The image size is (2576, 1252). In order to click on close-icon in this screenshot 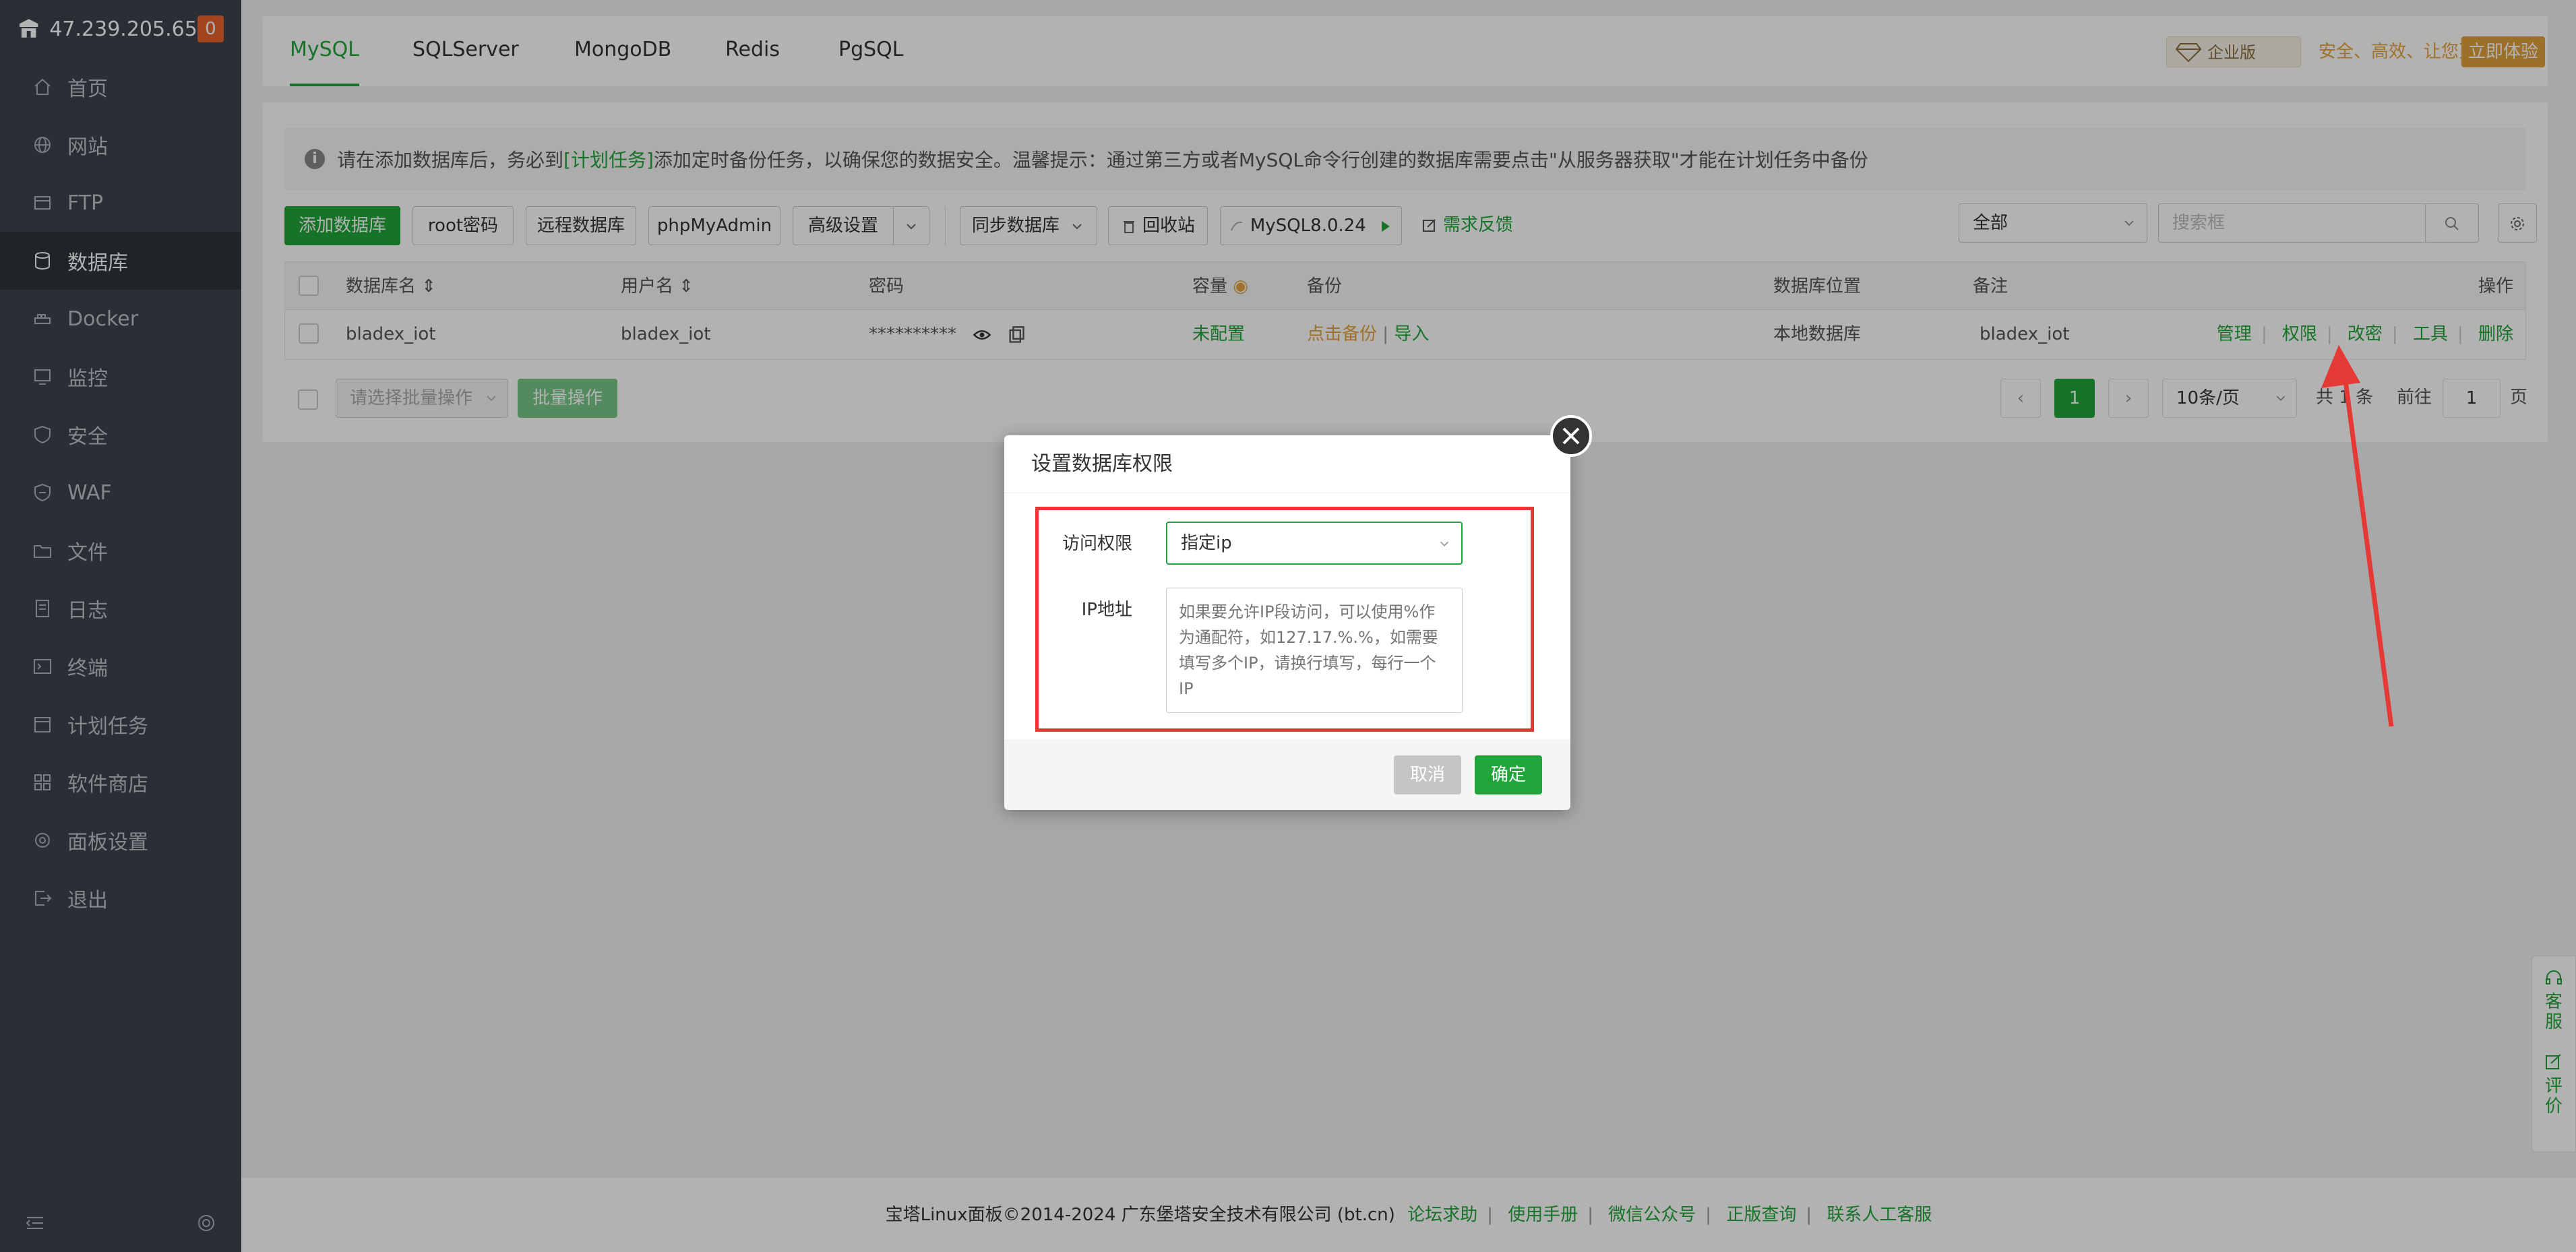, I will do `click(1571, 436)`.